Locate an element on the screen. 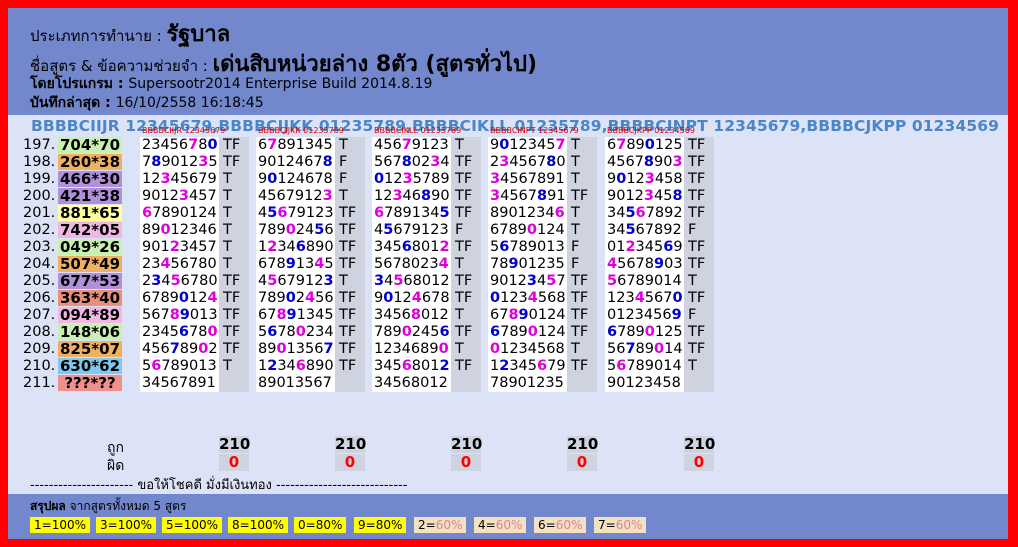 The image size is (1018, 547). formula-digits: 89013567 is located at coordinates (295, 383).